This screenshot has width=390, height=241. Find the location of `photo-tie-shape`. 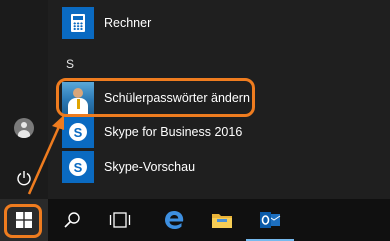

photo-tie-shape is located at coordinates (78, 104).